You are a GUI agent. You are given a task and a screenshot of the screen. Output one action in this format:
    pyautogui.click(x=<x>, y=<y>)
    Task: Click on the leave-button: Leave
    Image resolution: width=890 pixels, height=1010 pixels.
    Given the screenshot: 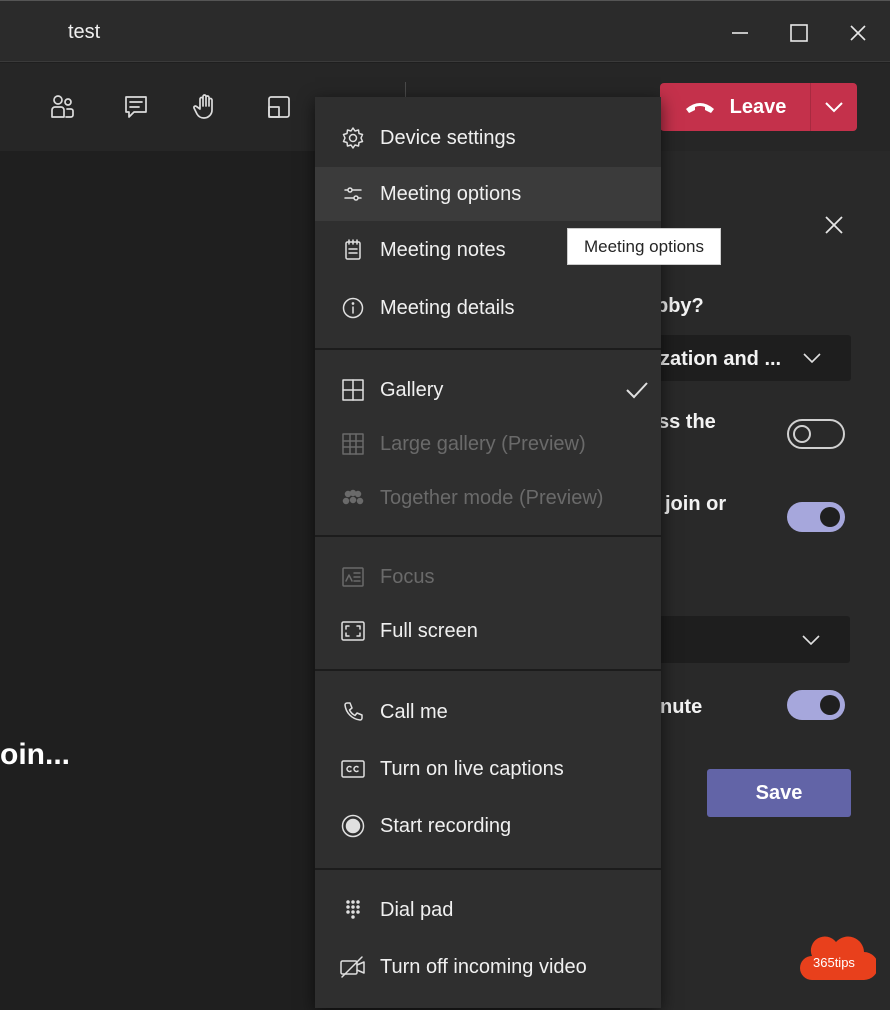 What is the action you would take?
    pyautogui.click(x=735, y=107)
    